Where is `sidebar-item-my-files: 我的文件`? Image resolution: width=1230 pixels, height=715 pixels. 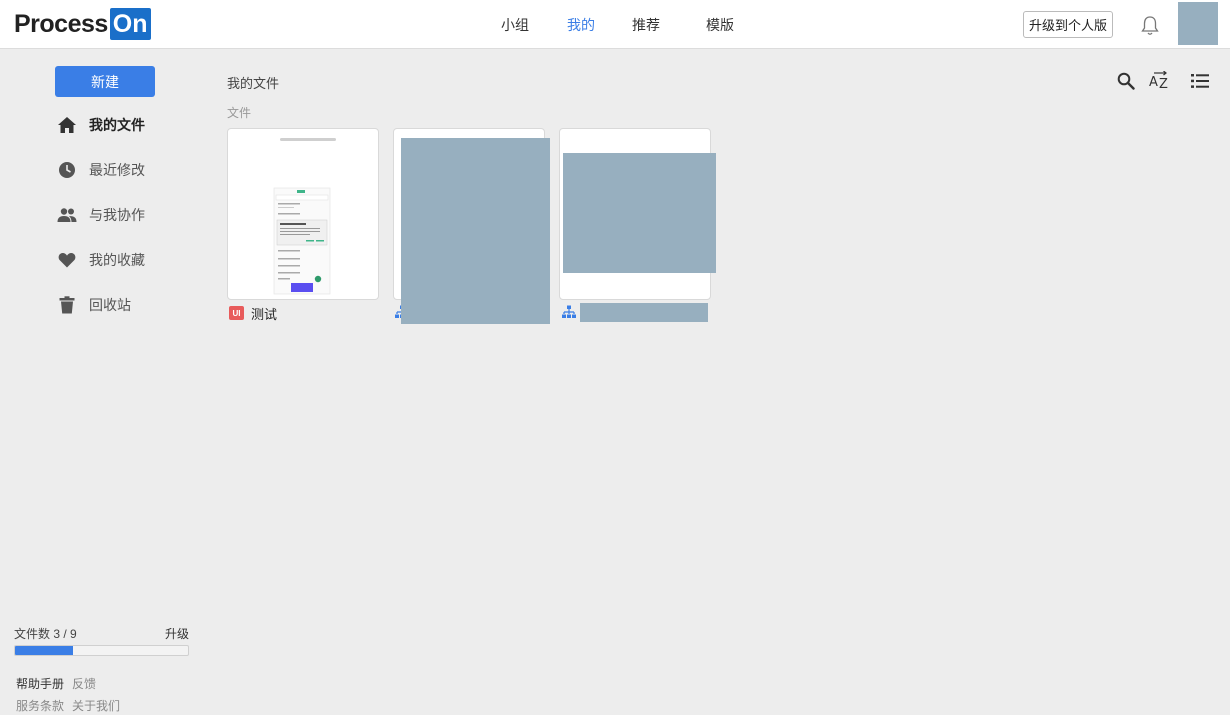 sidebar-item-my-files: 我的文件 is located at coordinates (101, 125).